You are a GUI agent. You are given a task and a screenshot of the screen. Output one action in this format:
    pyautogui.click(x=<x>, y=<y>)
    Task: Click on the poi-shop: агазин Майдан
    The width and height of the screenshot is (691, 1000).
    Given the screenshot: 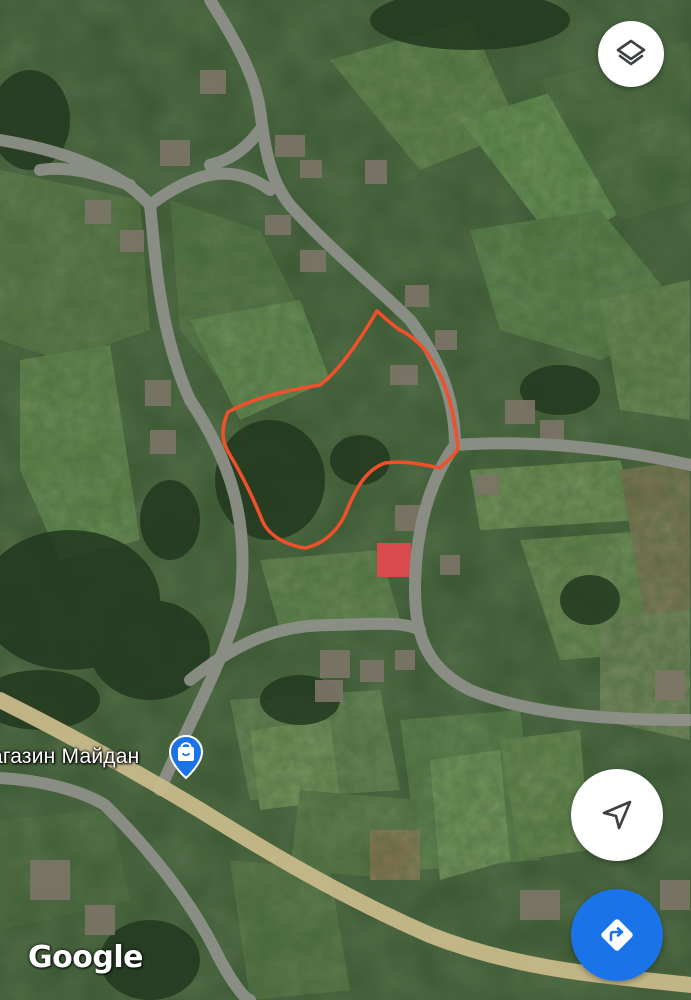 What is the action you would take?
    pyautogui.click(x=102, y=757)
    